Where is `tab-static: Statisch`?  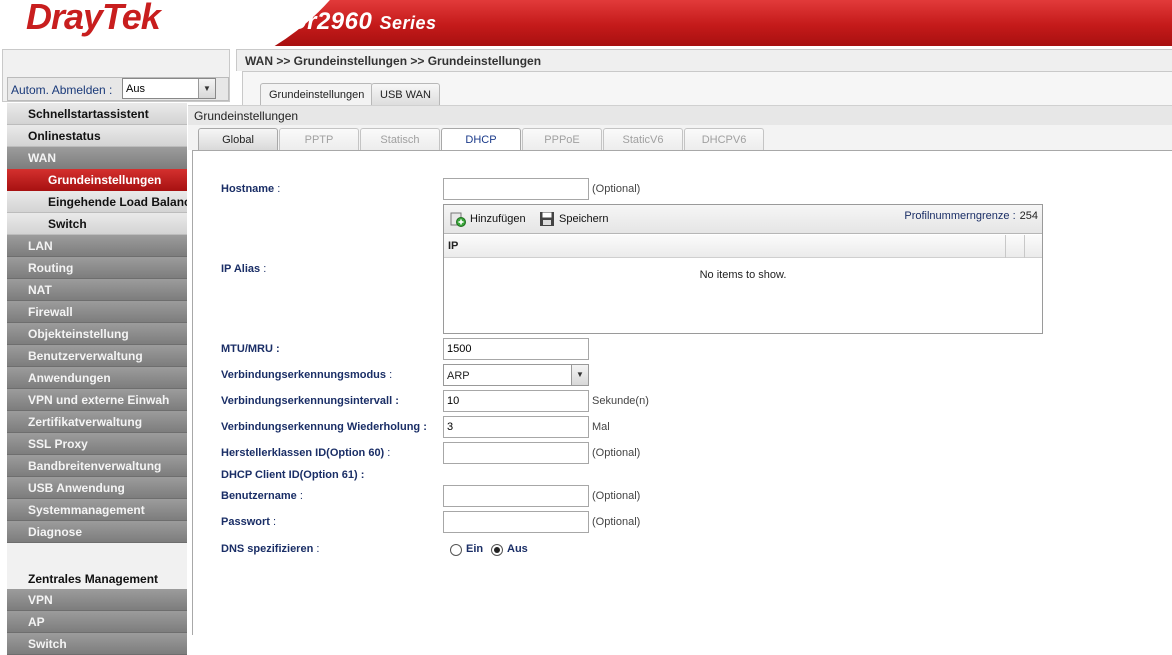
tab-static: Statisch is located at coordinates (400, 139).